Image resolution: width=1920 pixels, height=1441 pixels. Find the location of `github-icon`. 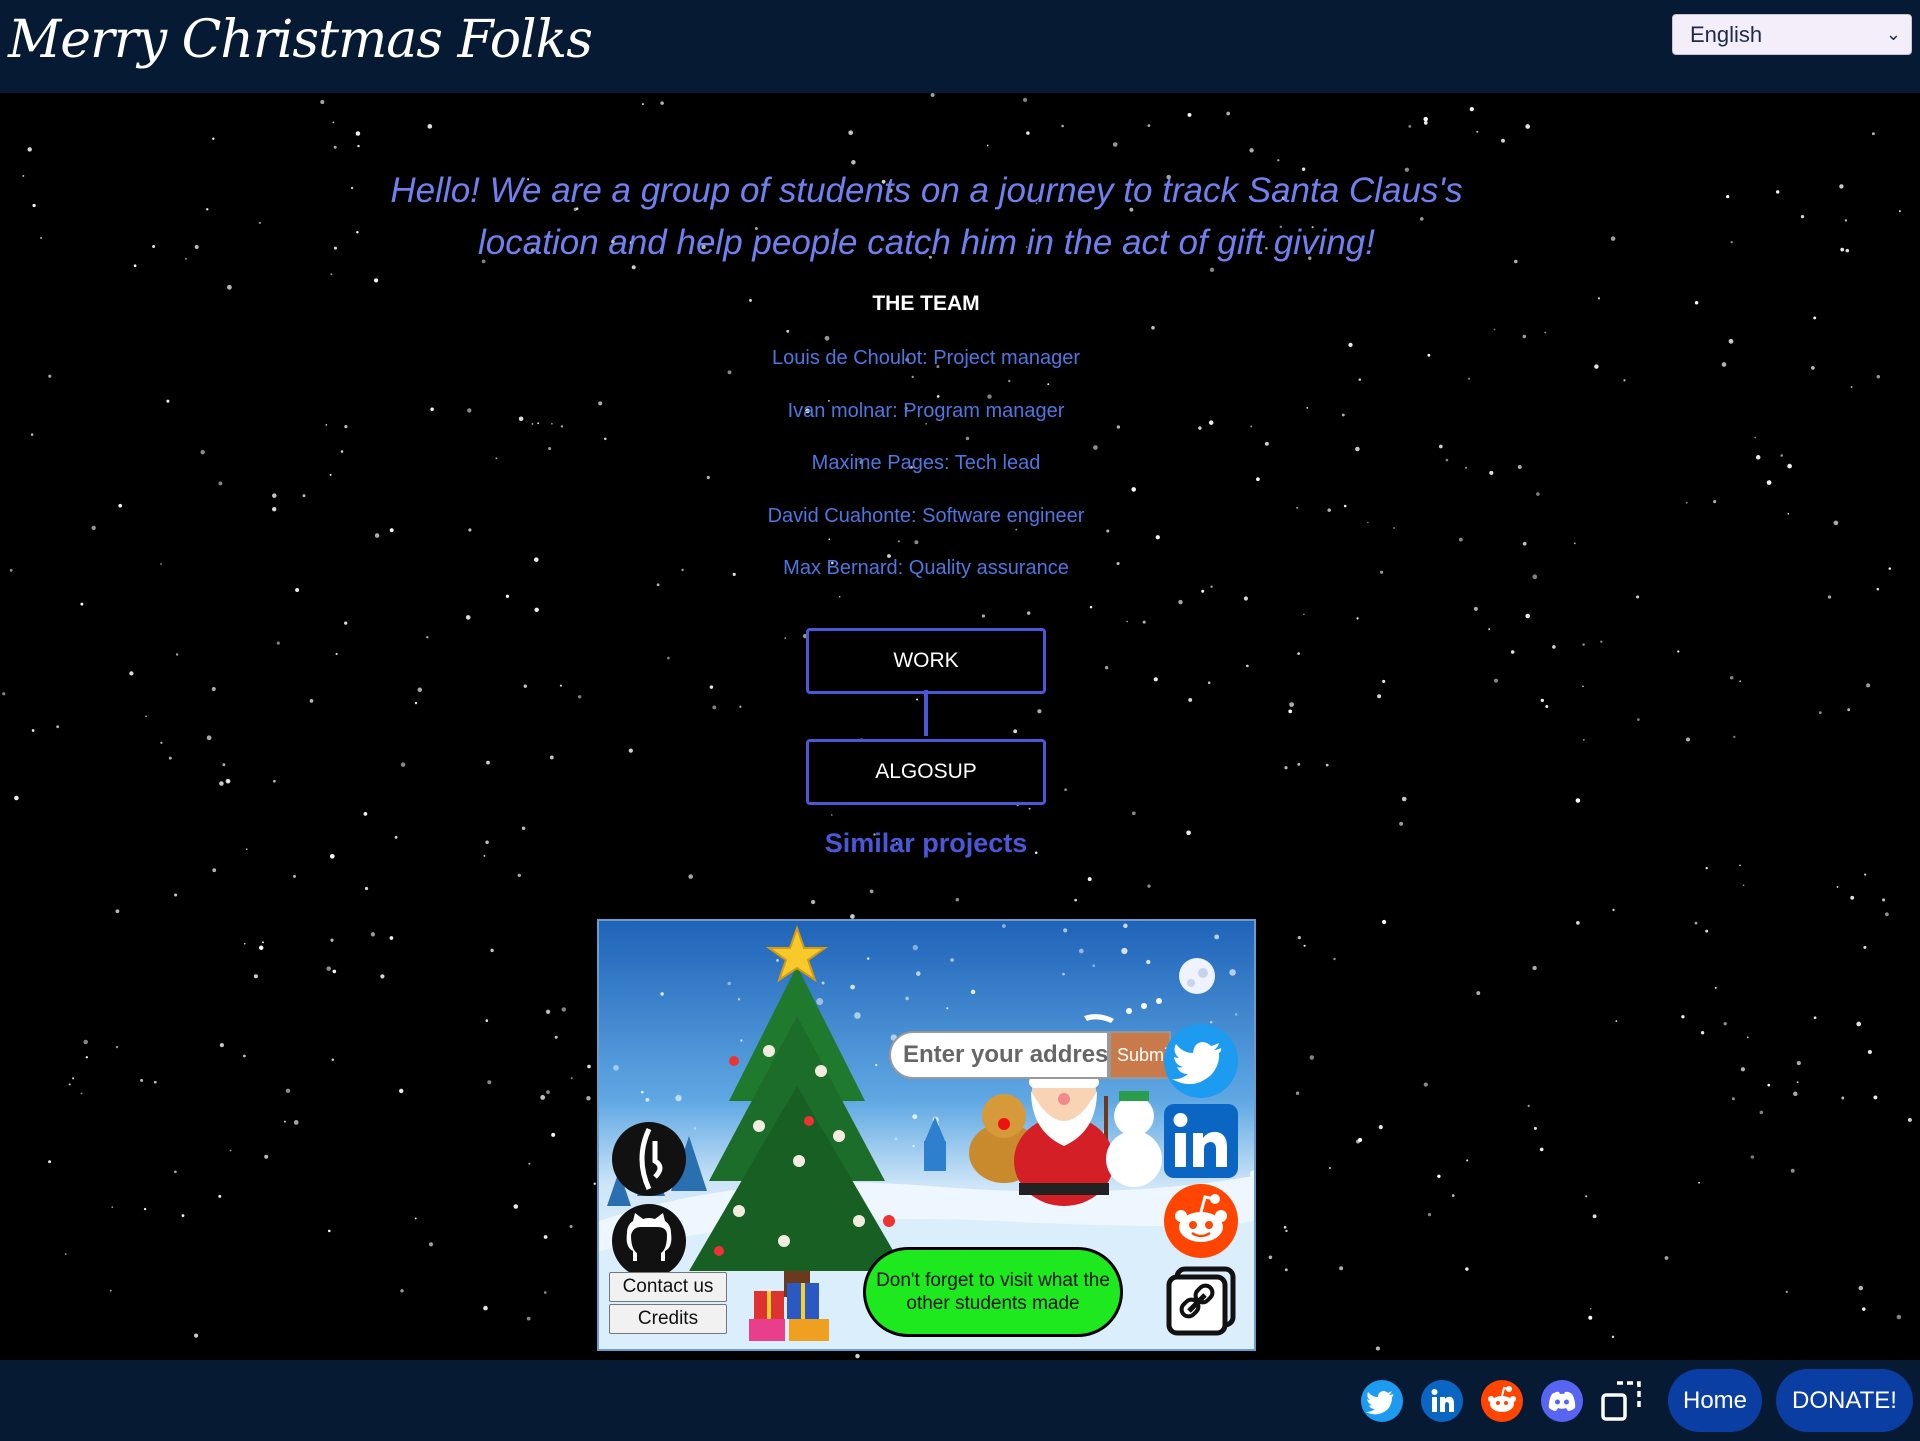

github-icon is located at coordinates (649, 1241).